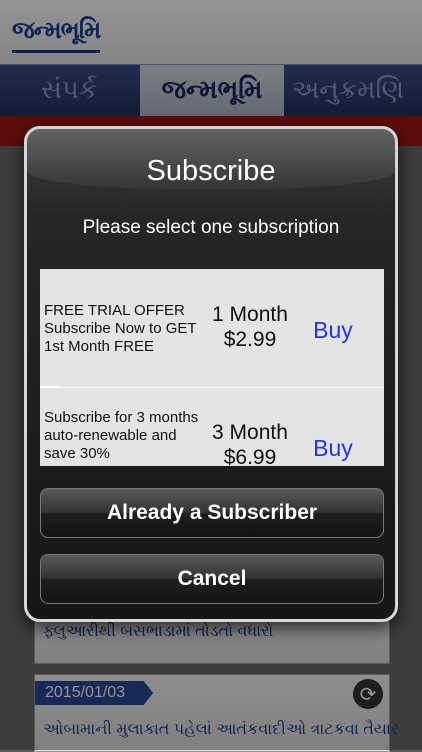 The width and height of the screenshot is (422, 752). Describe the element at coordinates (250, 314) in the screenshot. I see `option-period: 1 Month` at that location.